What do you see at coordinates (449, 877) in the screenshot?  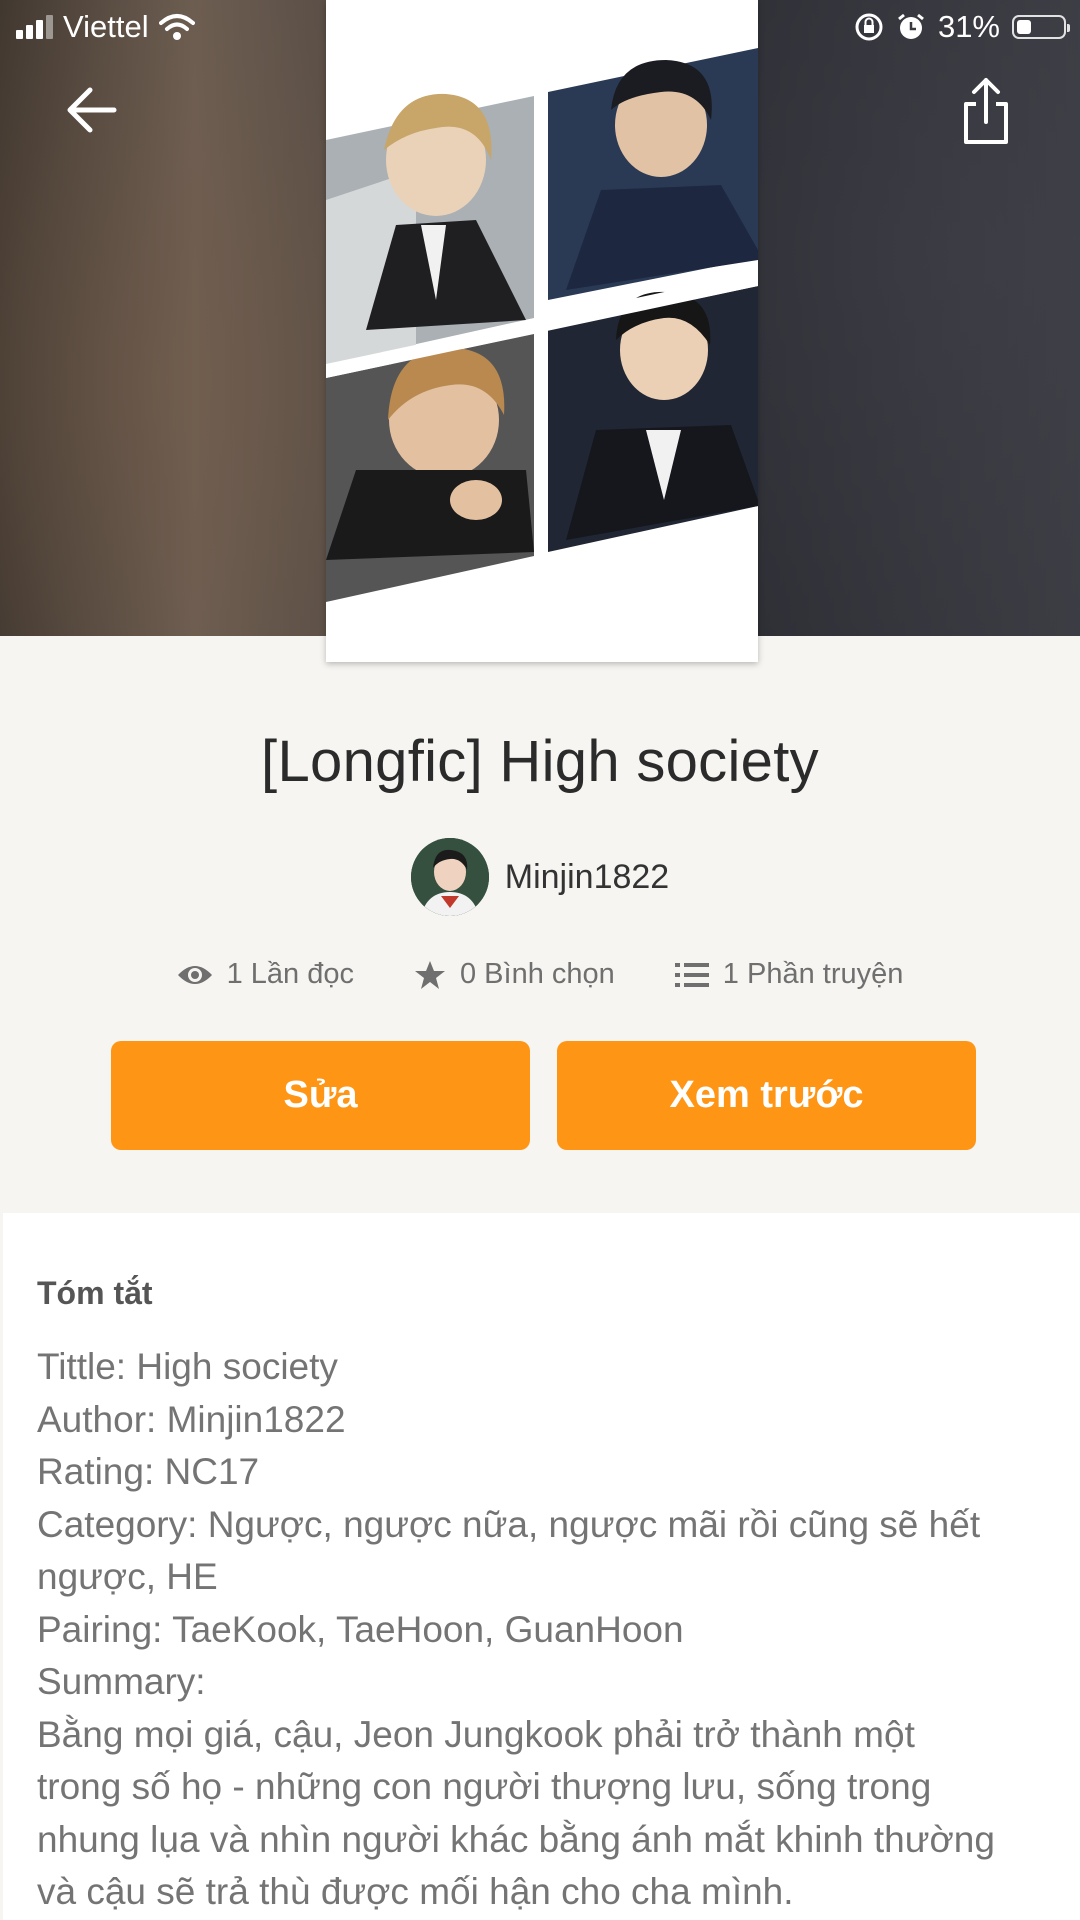 I see `author-avatar` at bounding box center [449, 877].